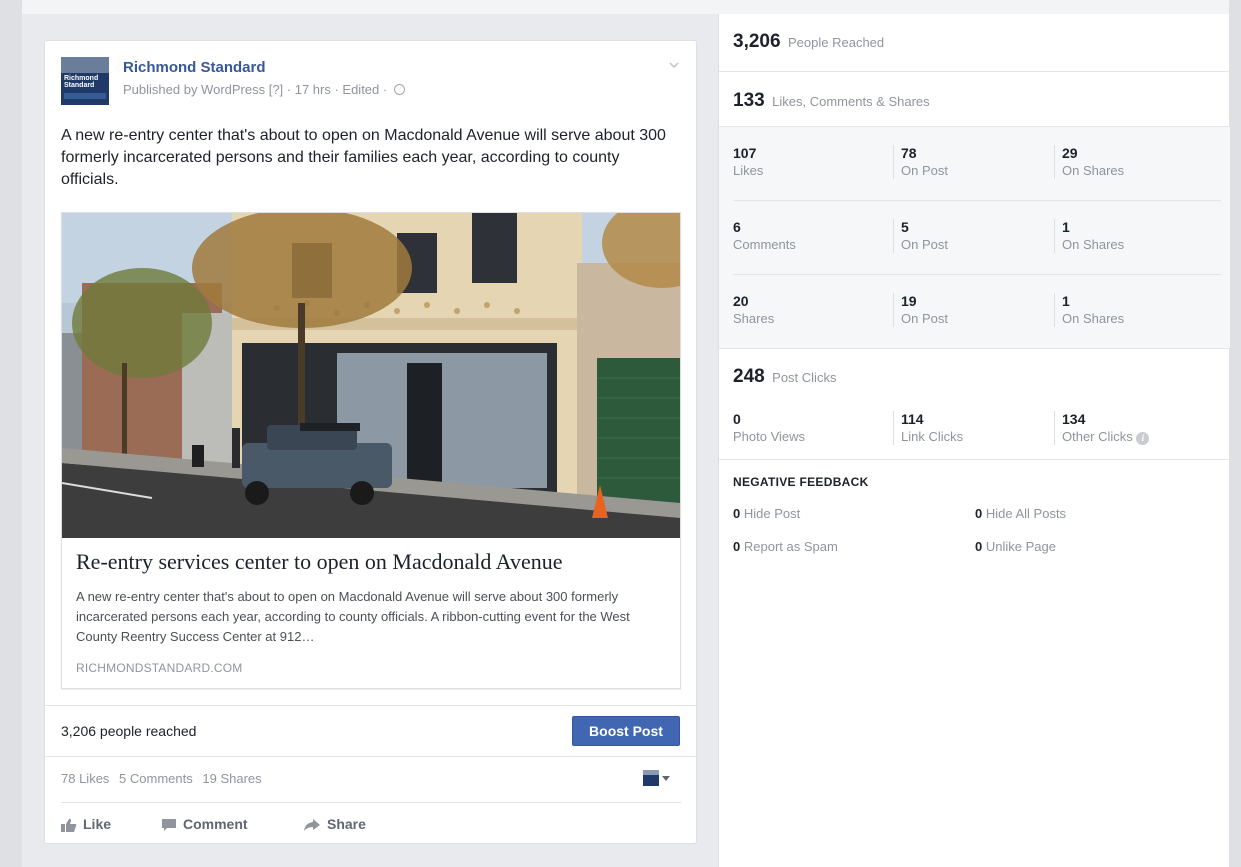 The width and height of the screenshot is (1241, 867). I want to click on link-domain: RICHMONDSTANDARD.COM, so click(159, 668).